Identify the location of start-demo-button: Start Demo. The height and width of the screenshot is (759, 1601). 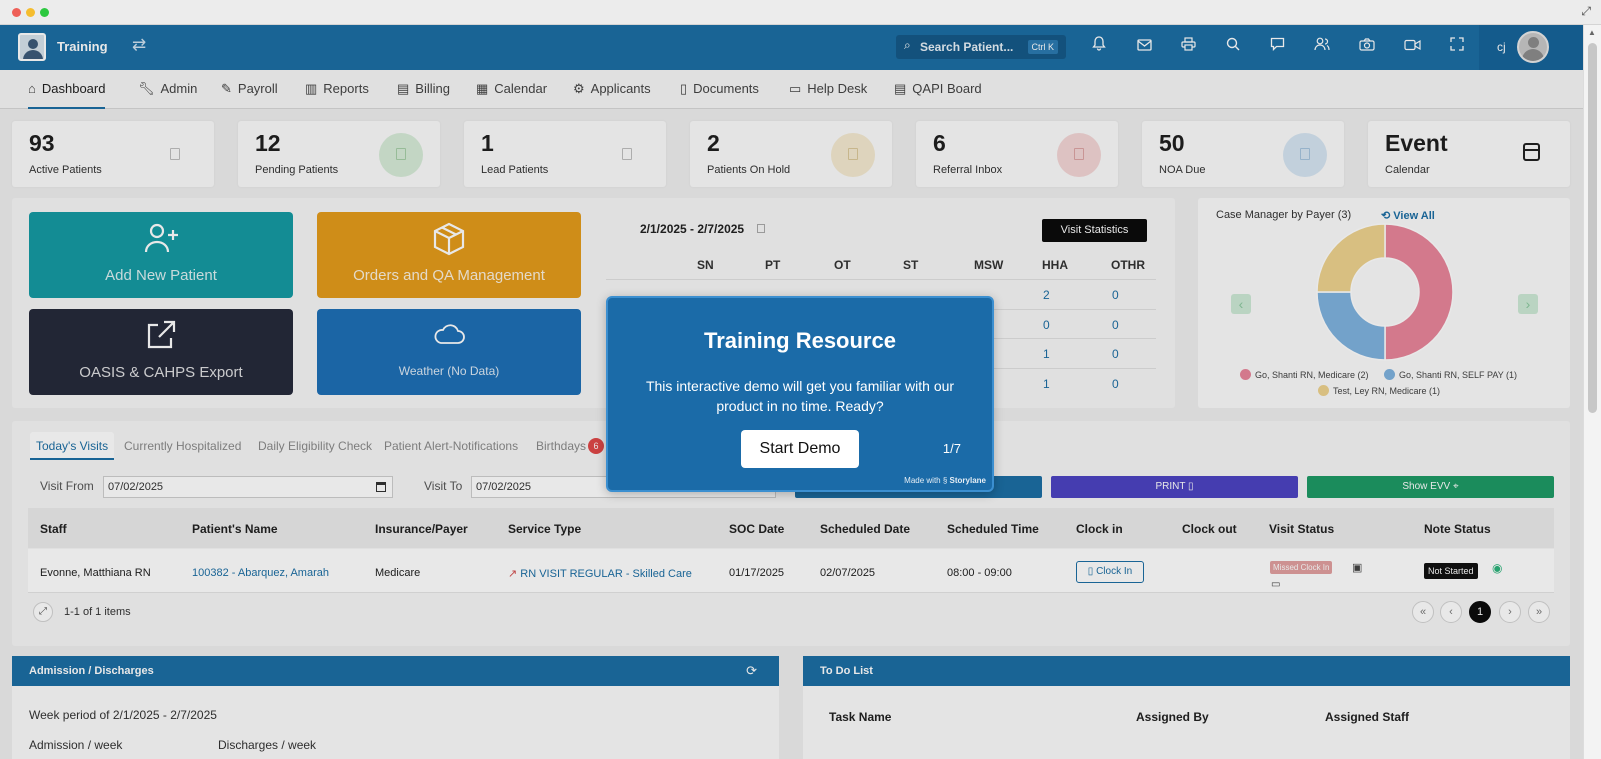
(800, 449).